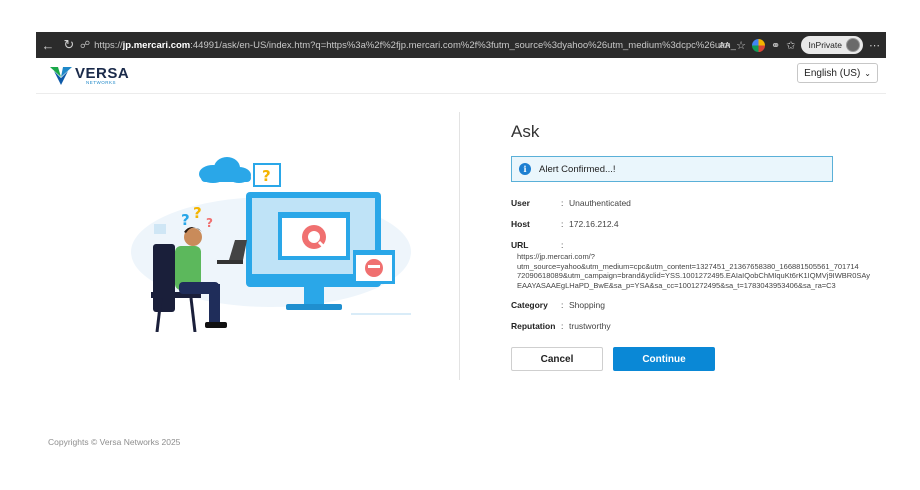 This screenshot has width=920, height=490. Describe the element at coordinates (825, 45) in the screenshot. I see `inprivate-label: InPrivate` at that location.